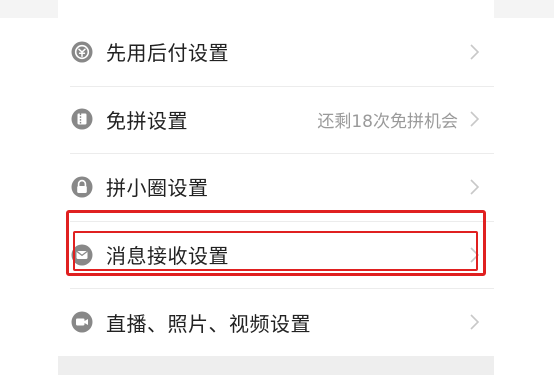 This screenshot has height=375, width=554. I want to click on settings-row-media: 直播、照片、视频设置, so click(276, 322).